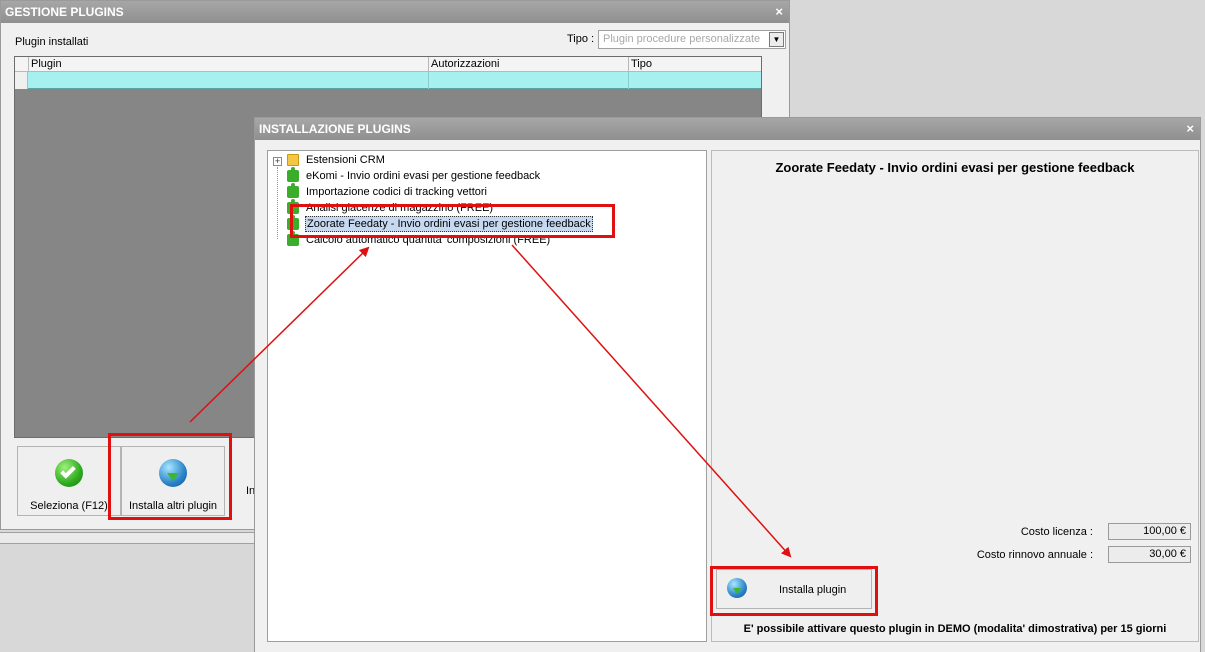 The width and height of the screenshot is (1205, 652). I want to click on folder-icon, so click(293, 160).